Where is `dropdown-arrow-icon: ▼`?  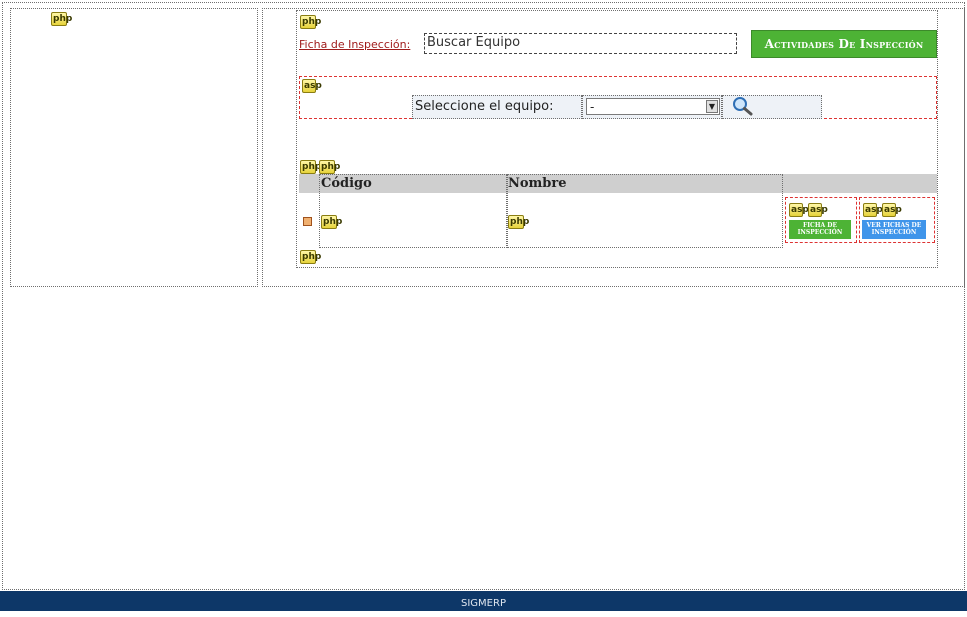
dropdown-arrow-icon: ▼ is located at coordinates (712, 106).